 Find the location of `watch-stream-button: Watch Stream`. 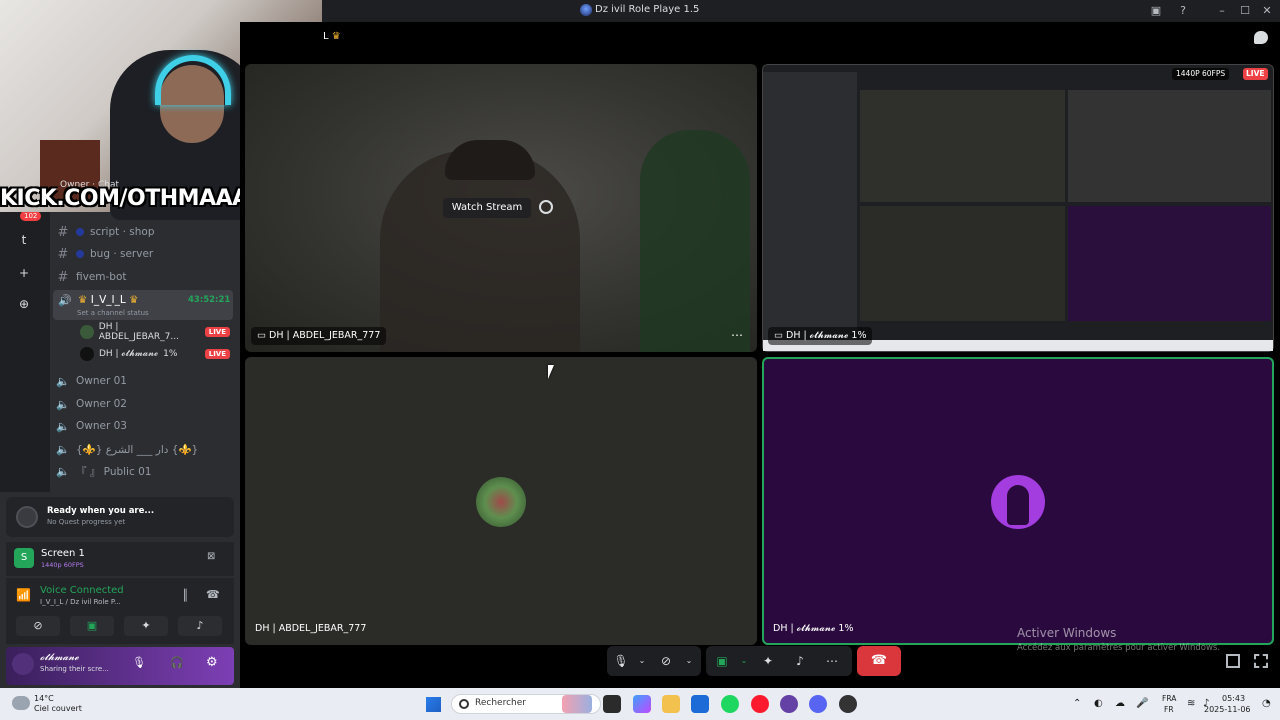

watch-stream-button: Watch Stream is located at coordinates (487, 208).